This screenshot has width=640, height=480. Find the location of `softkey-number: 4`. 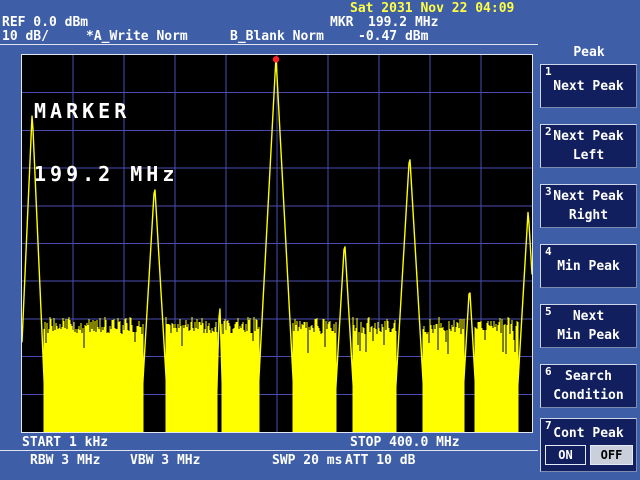

softkey-number: 4 is located at coordinates (548, 251).